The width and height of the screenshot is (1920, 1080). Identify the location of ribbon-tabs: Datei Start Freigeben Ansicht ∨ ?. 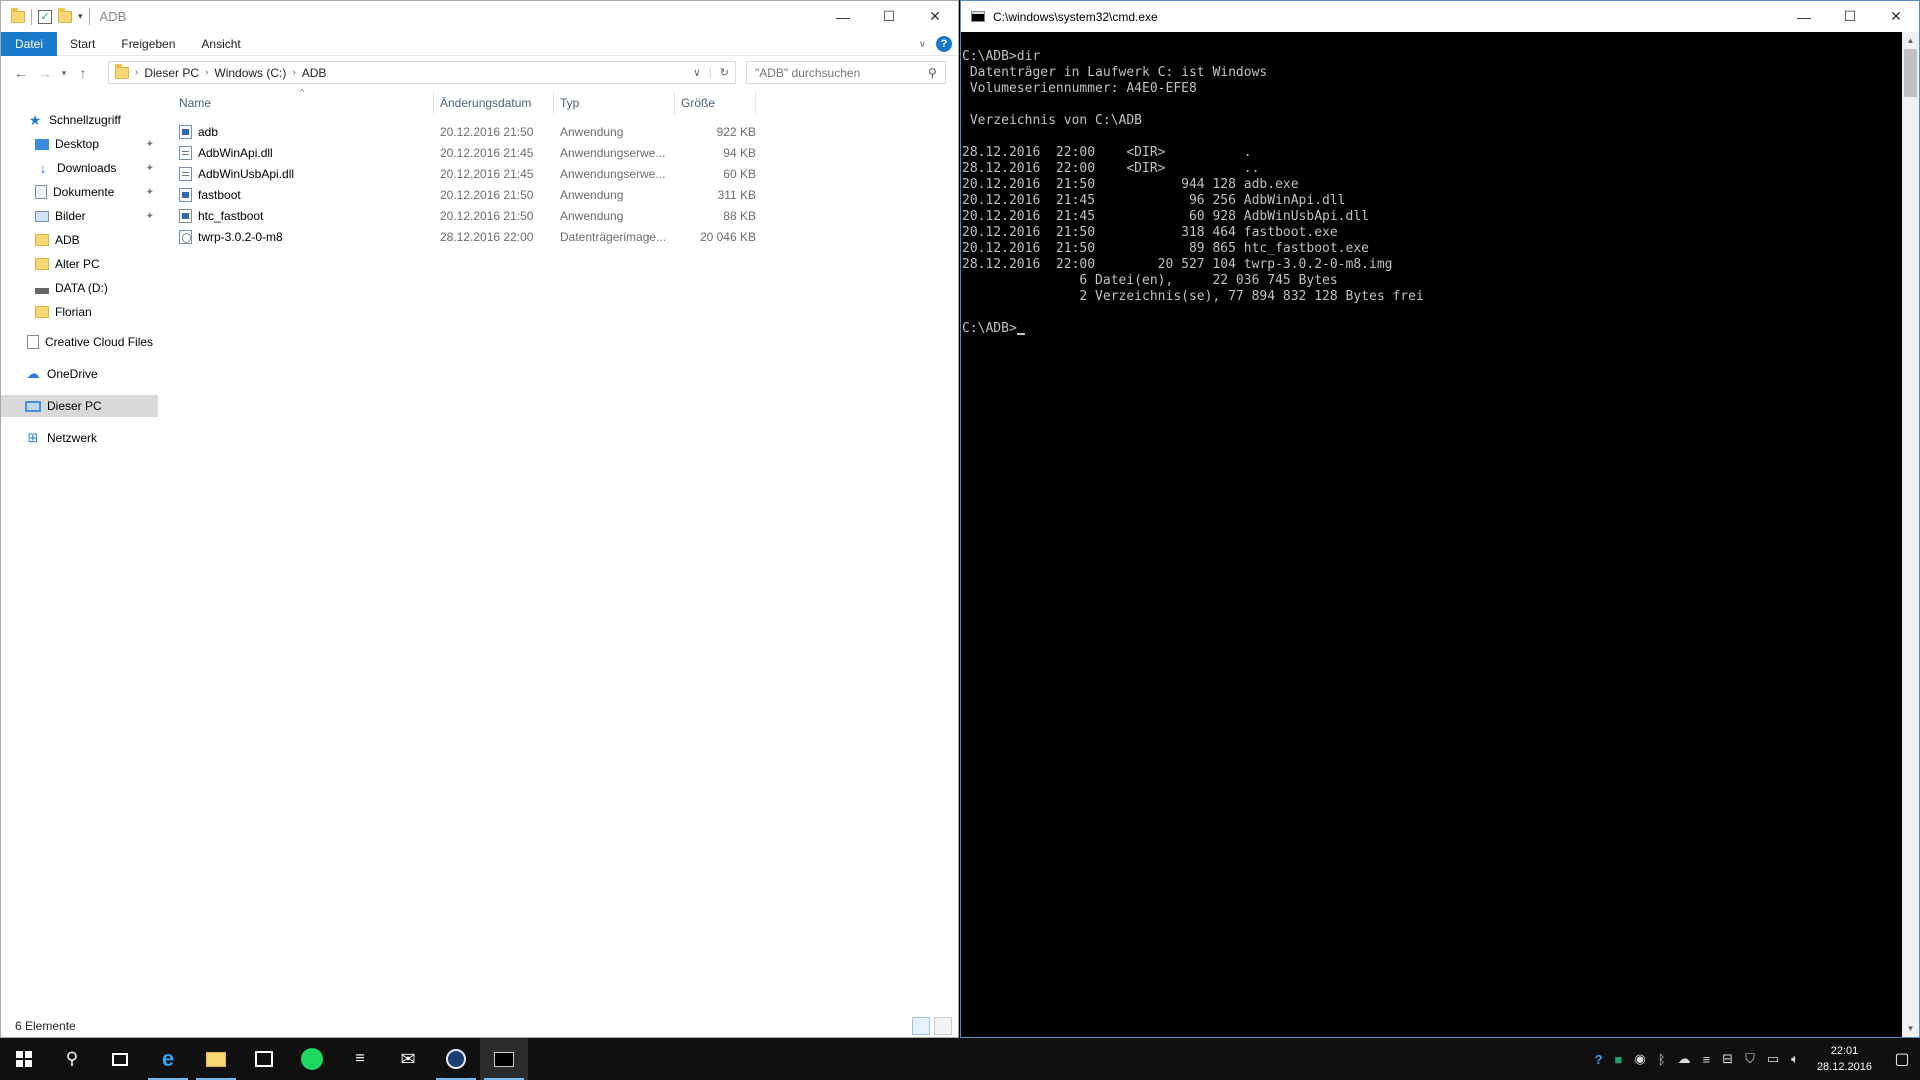
(479, 43).